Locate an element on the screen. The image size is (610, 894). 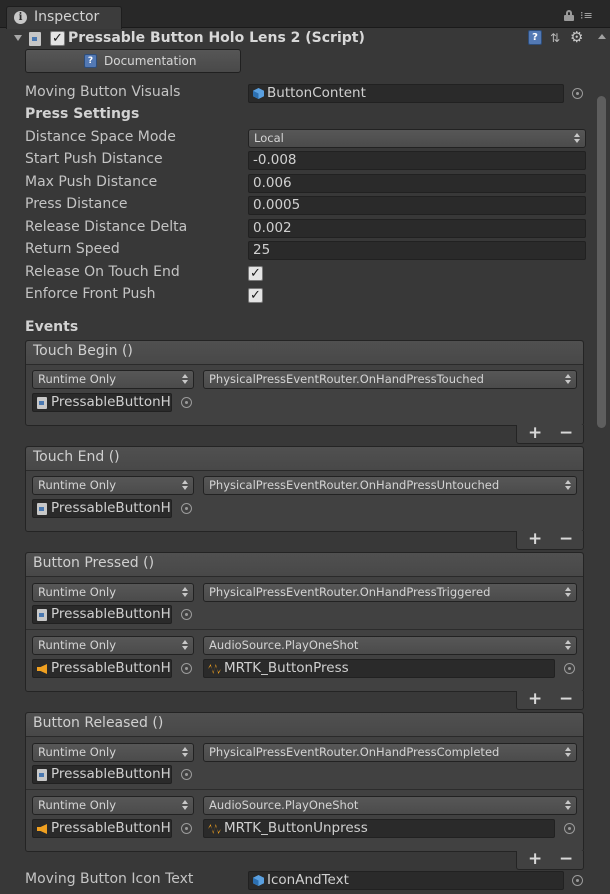
help-icon: ? is located at coordinates (535, 37).